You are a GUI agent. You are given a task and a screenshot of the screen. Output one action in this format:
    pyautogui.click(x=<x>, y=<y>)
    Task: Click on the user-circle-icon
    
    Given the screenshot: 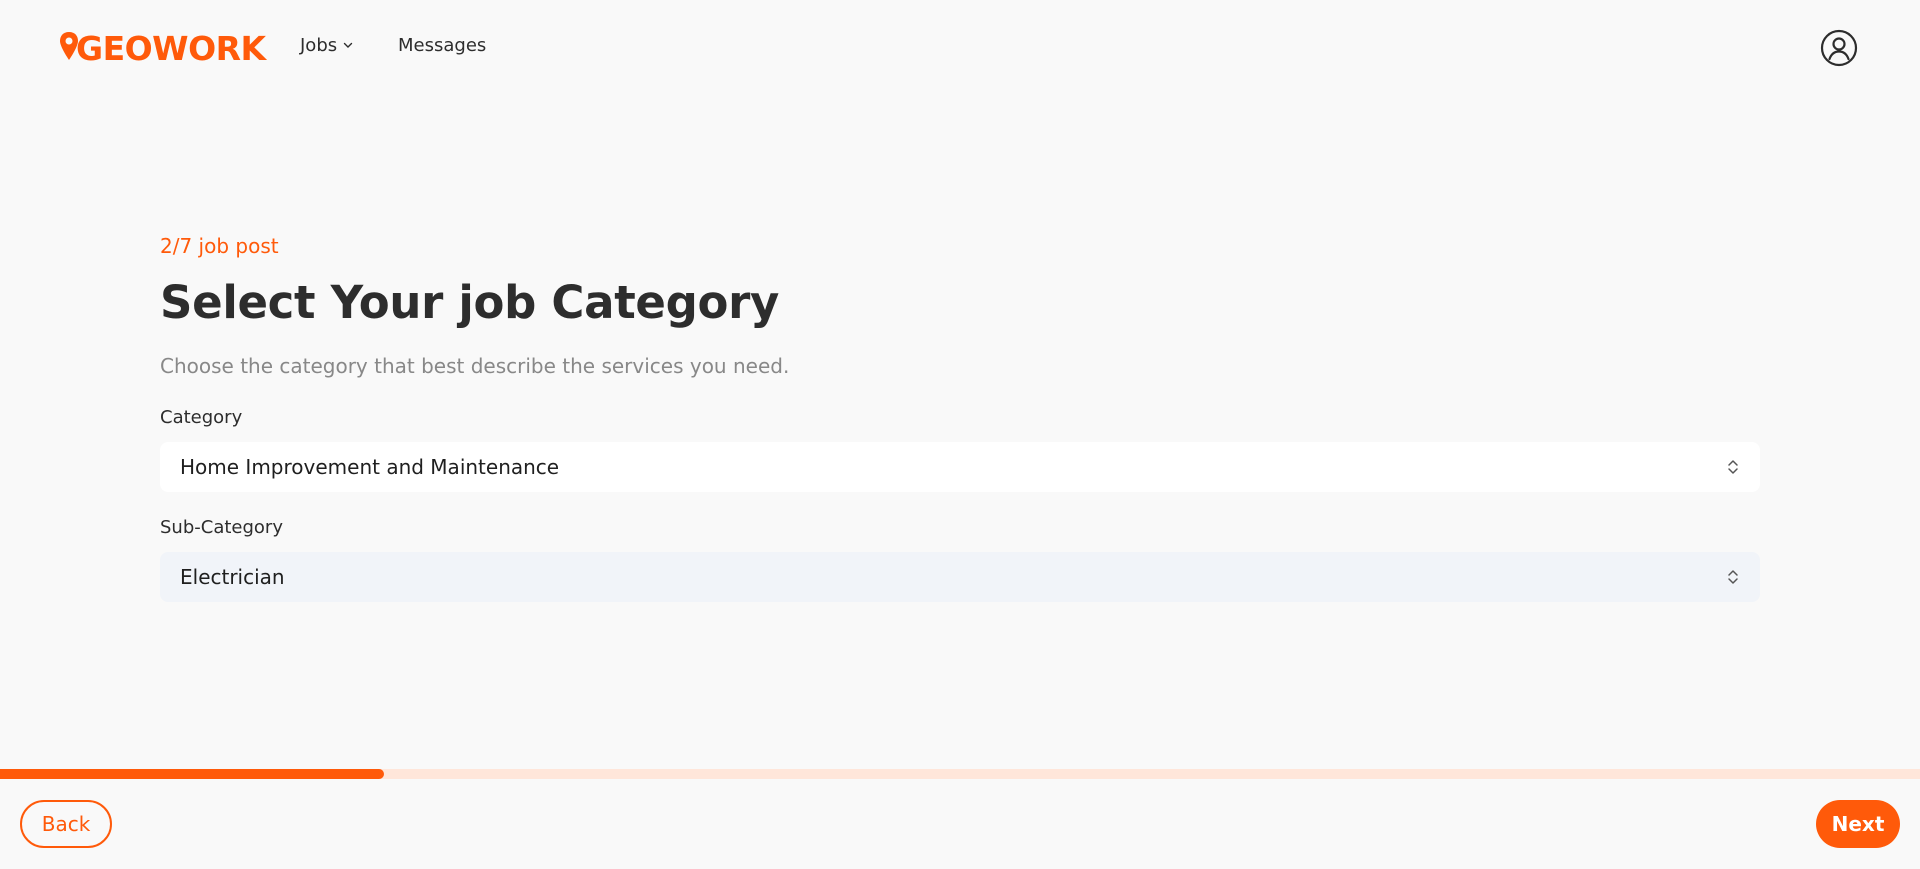 What is the action you would take?
    pyautogui.click(x=1839, y=48)
    